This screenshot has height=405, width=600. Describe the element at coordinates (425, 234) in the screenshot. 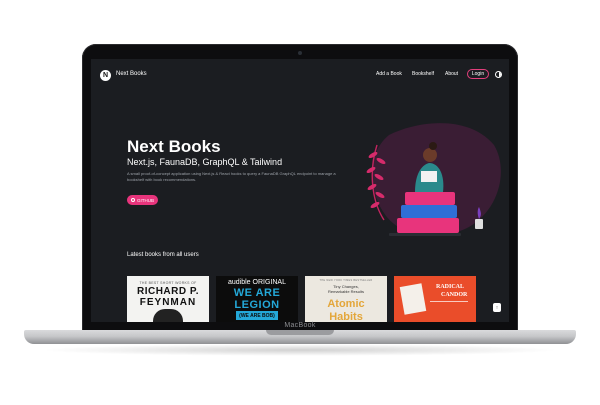

I see `floor-line` at that location.